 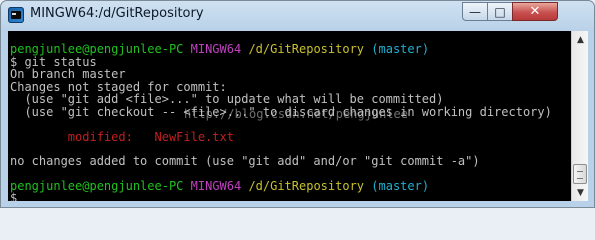 What do you see at coordinates (580, 39) in the screenshot?
I see `scroll-up-arrow-icon: ▲` at bounding box center [580, 39].